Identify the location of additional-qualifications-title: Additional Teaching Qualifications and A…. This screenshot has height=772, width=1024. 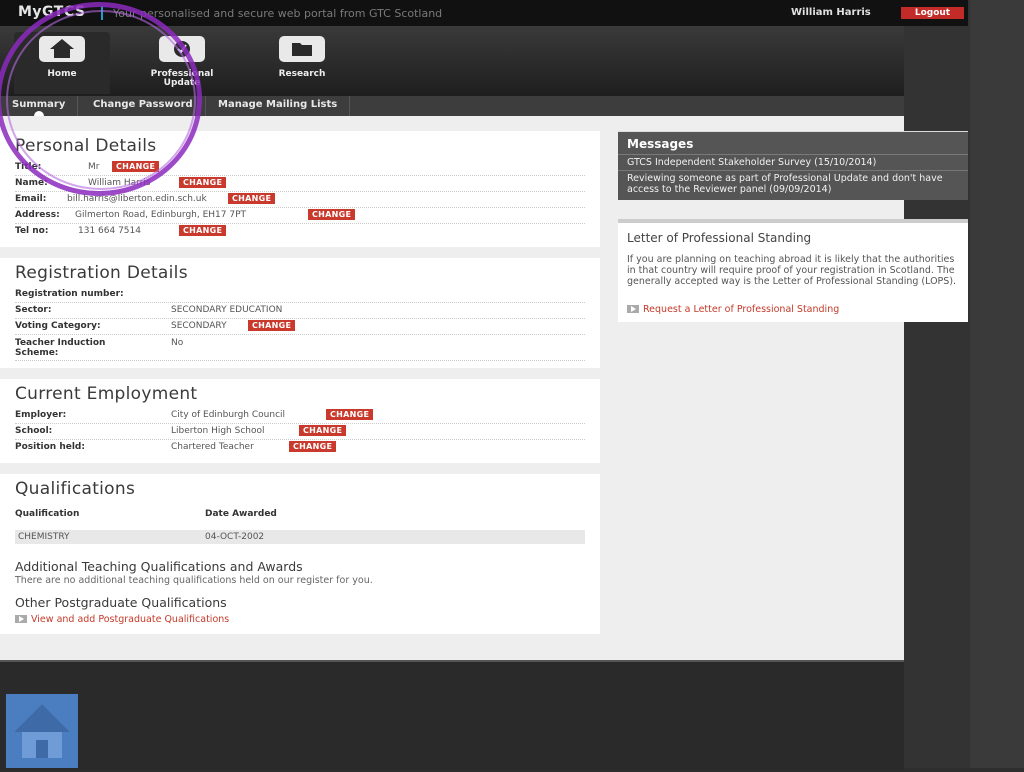
(159, 566).